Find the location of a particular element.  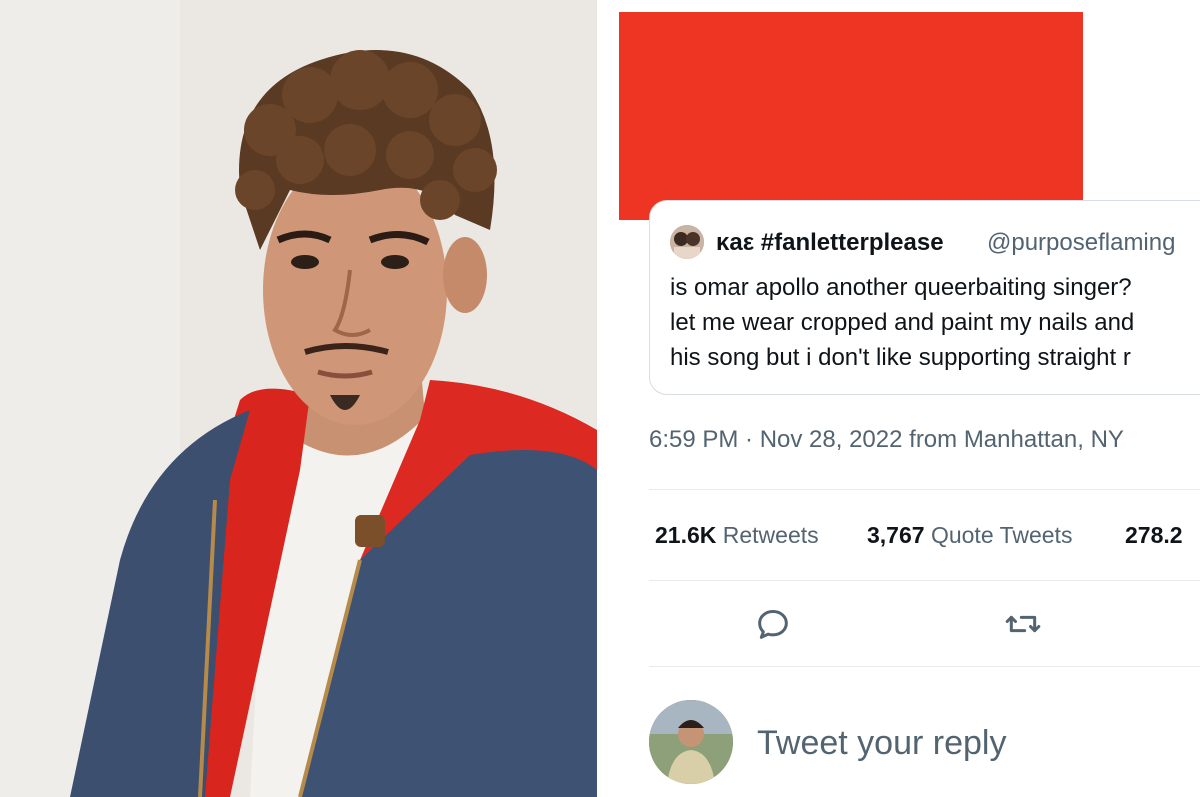

retweets-count: 21.6K is located at coordinates (686, 535).